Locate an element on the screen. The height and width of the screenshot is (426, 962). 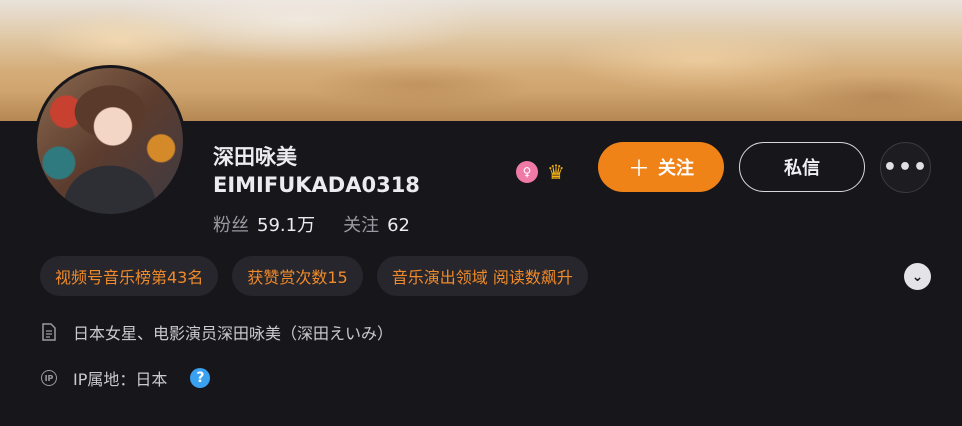
pink-female-badge-icon: ♀ is located at coordinates (527, 172).